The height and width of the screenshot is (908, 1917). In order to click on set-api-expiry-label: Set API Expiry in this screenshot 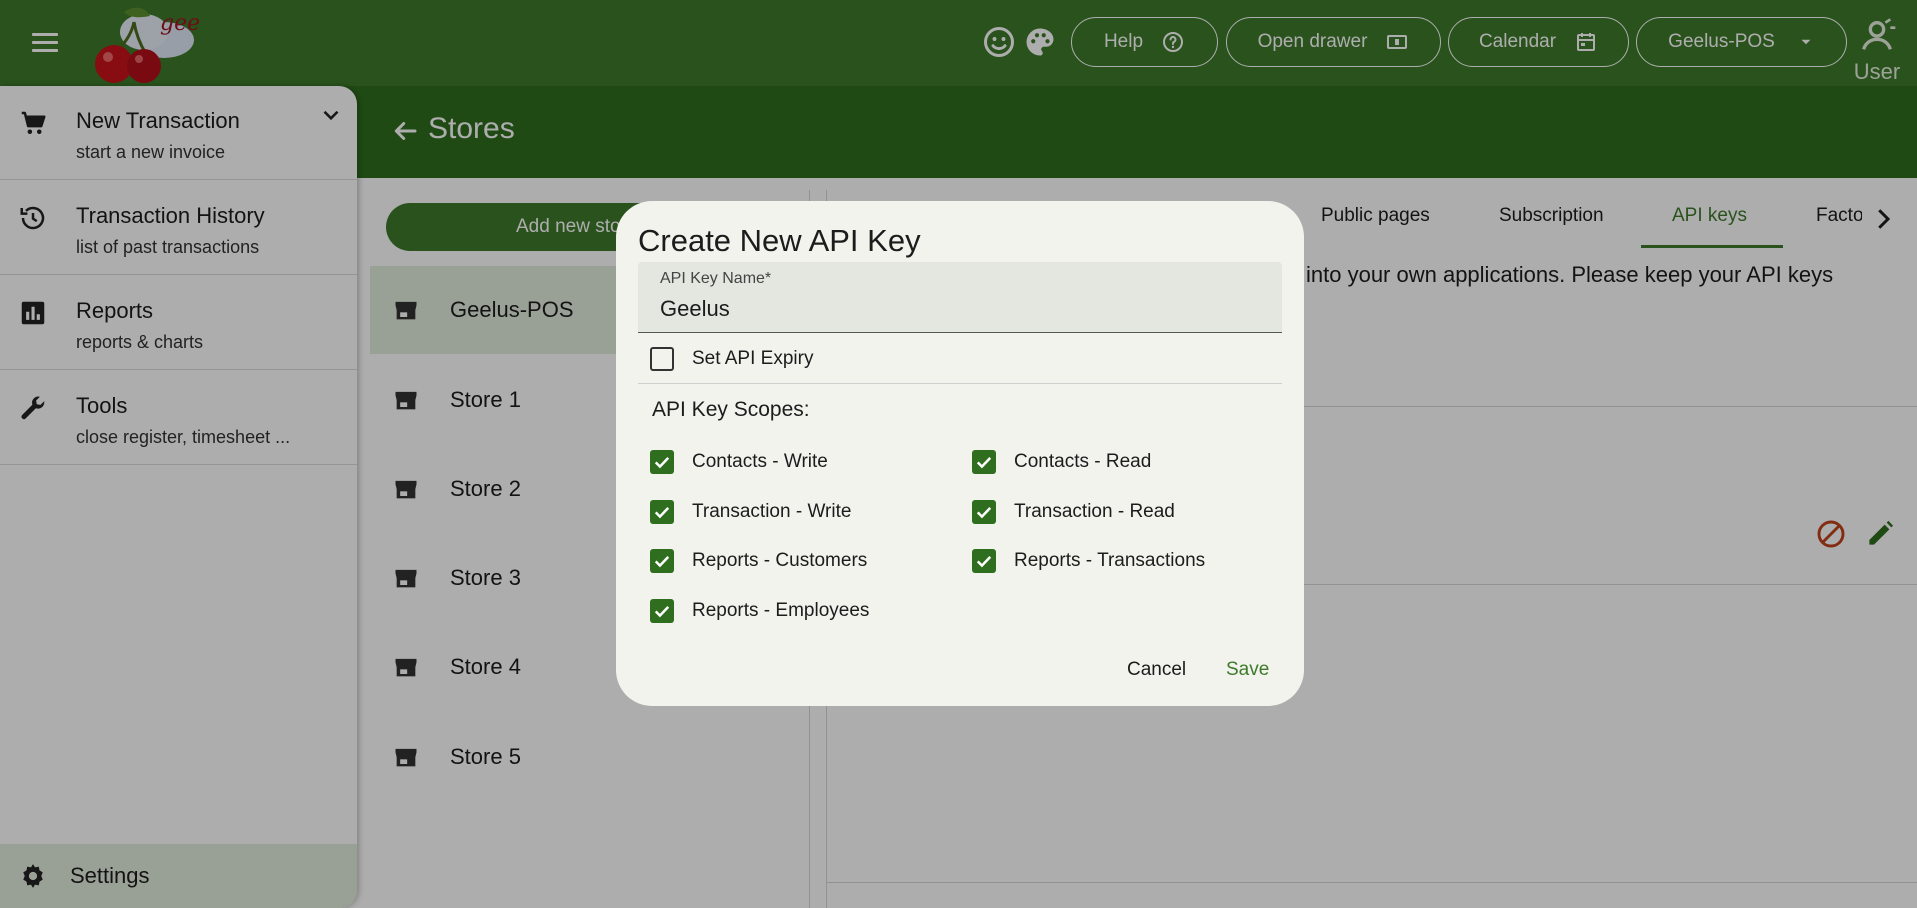, I will do `click(753, 358)`.